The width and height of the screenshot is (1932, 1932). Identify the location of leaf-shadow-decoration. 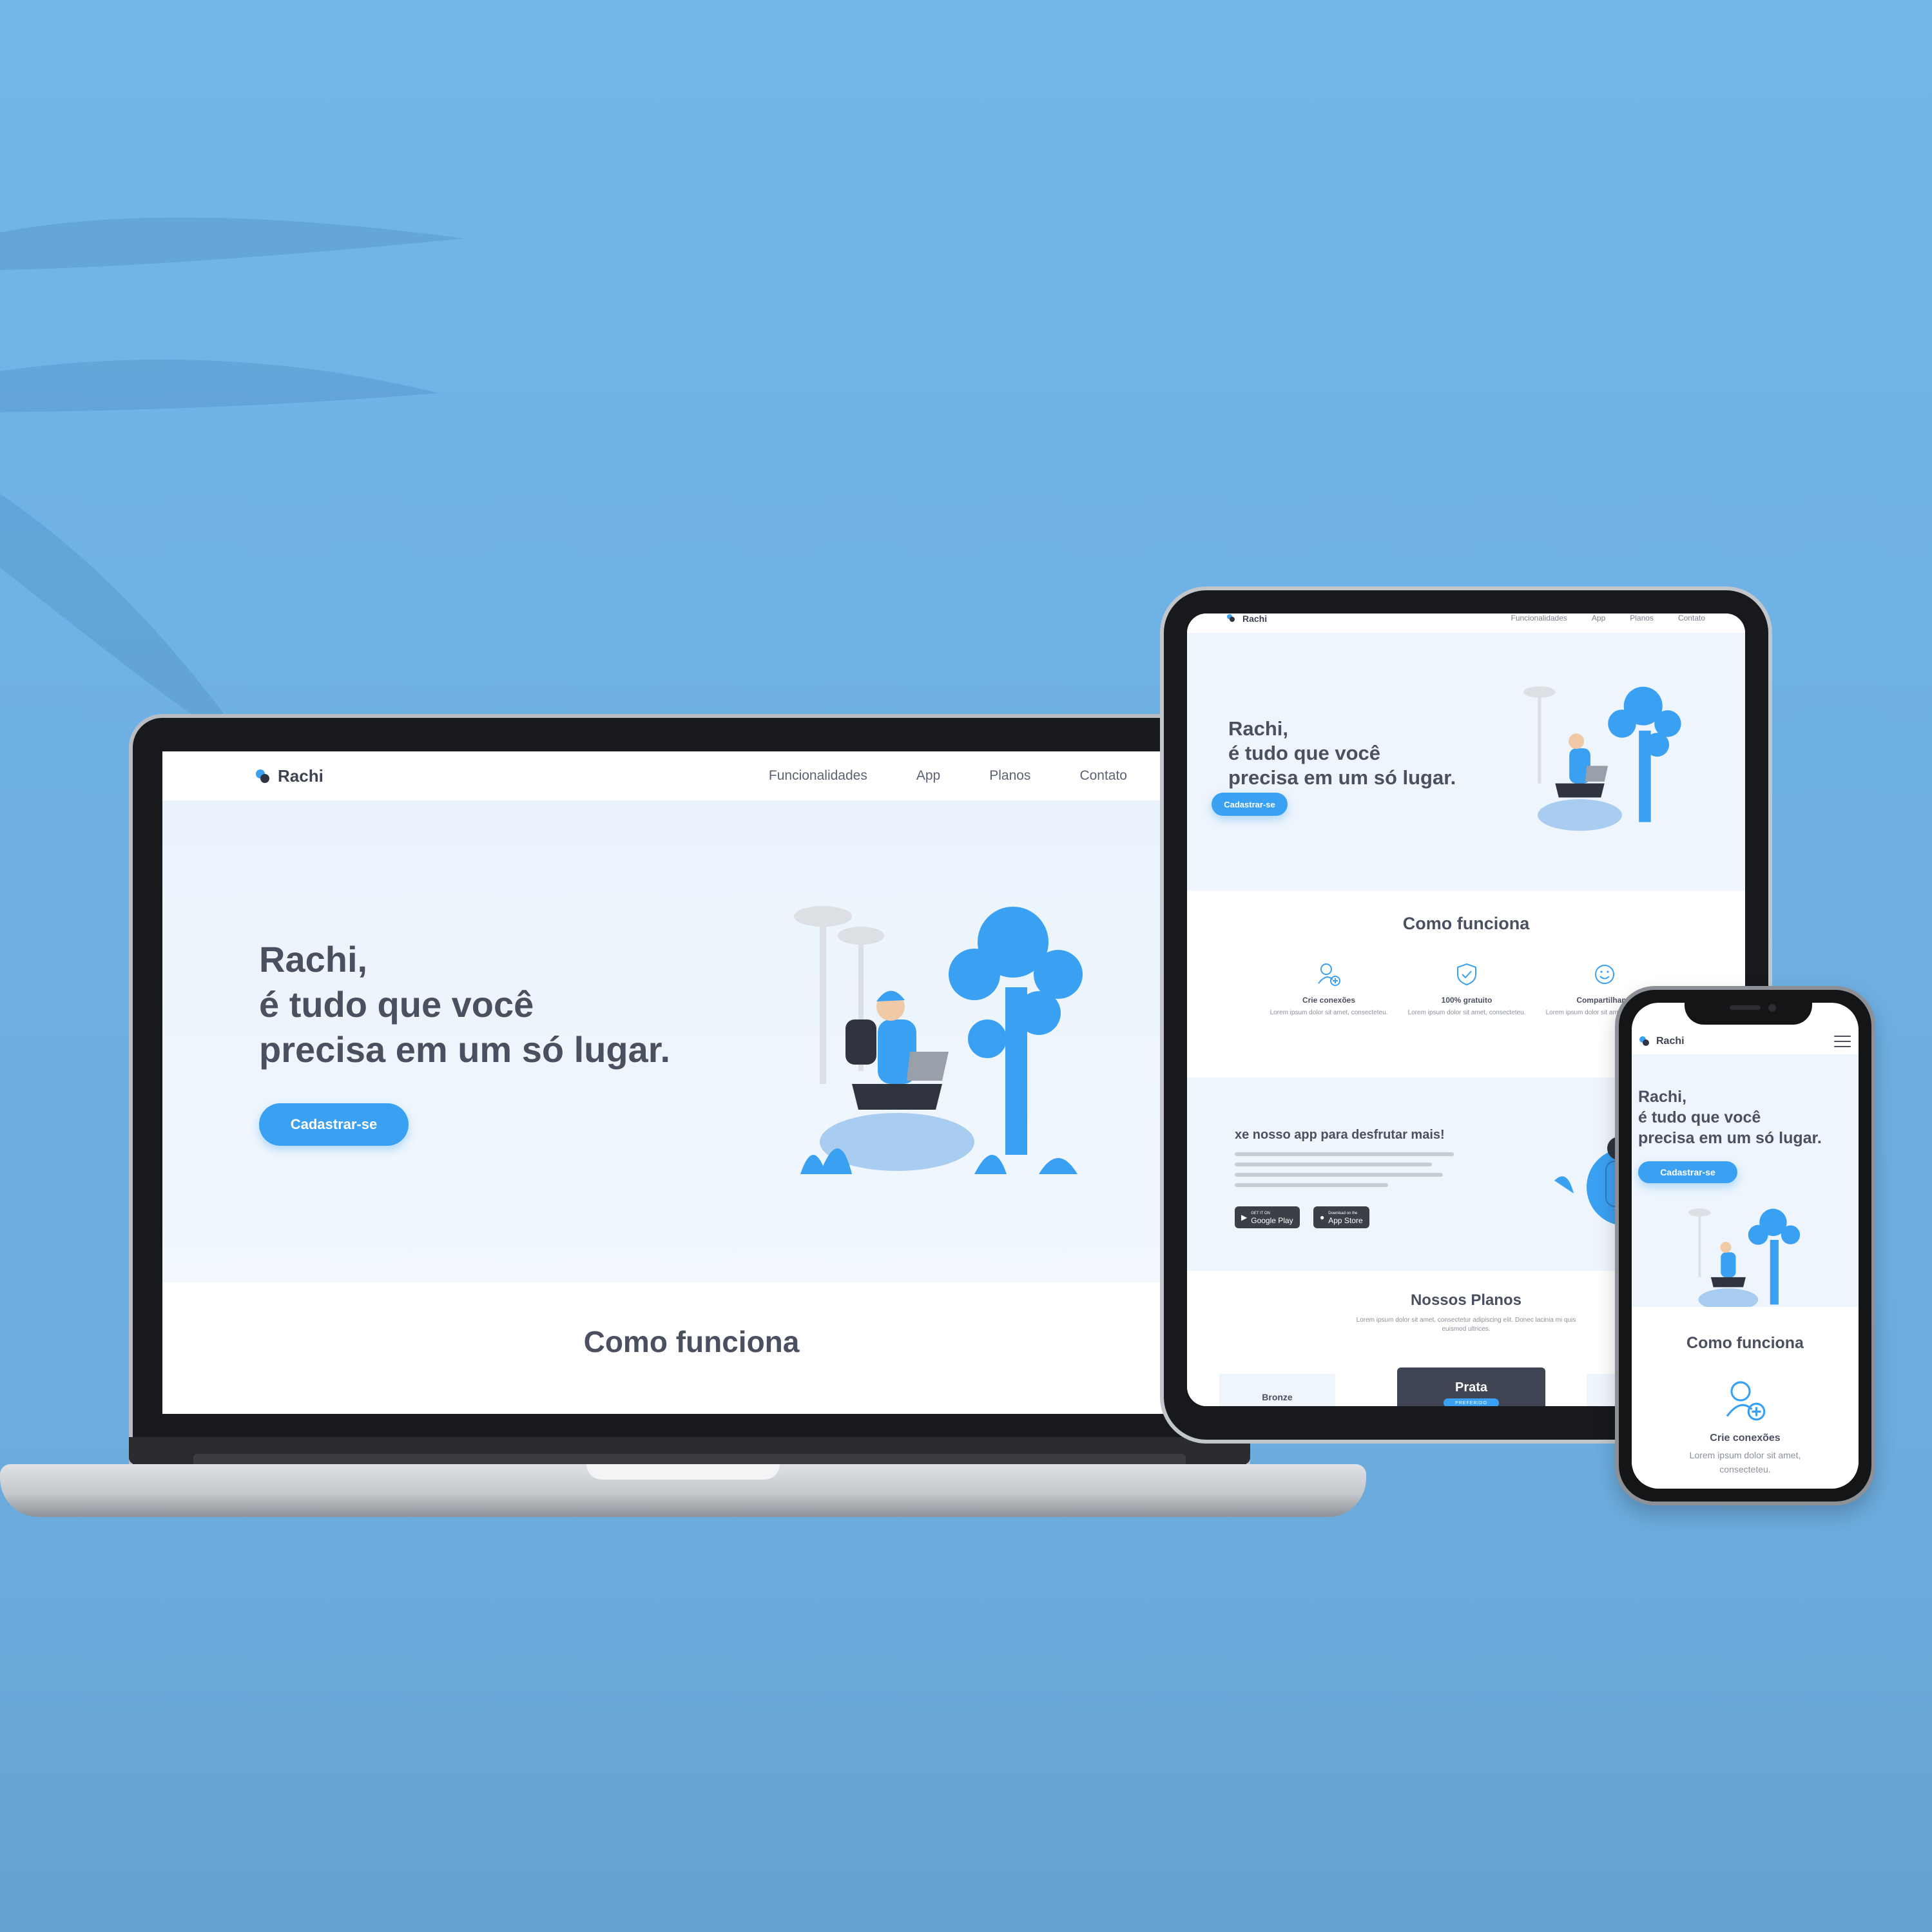
(232, 488).